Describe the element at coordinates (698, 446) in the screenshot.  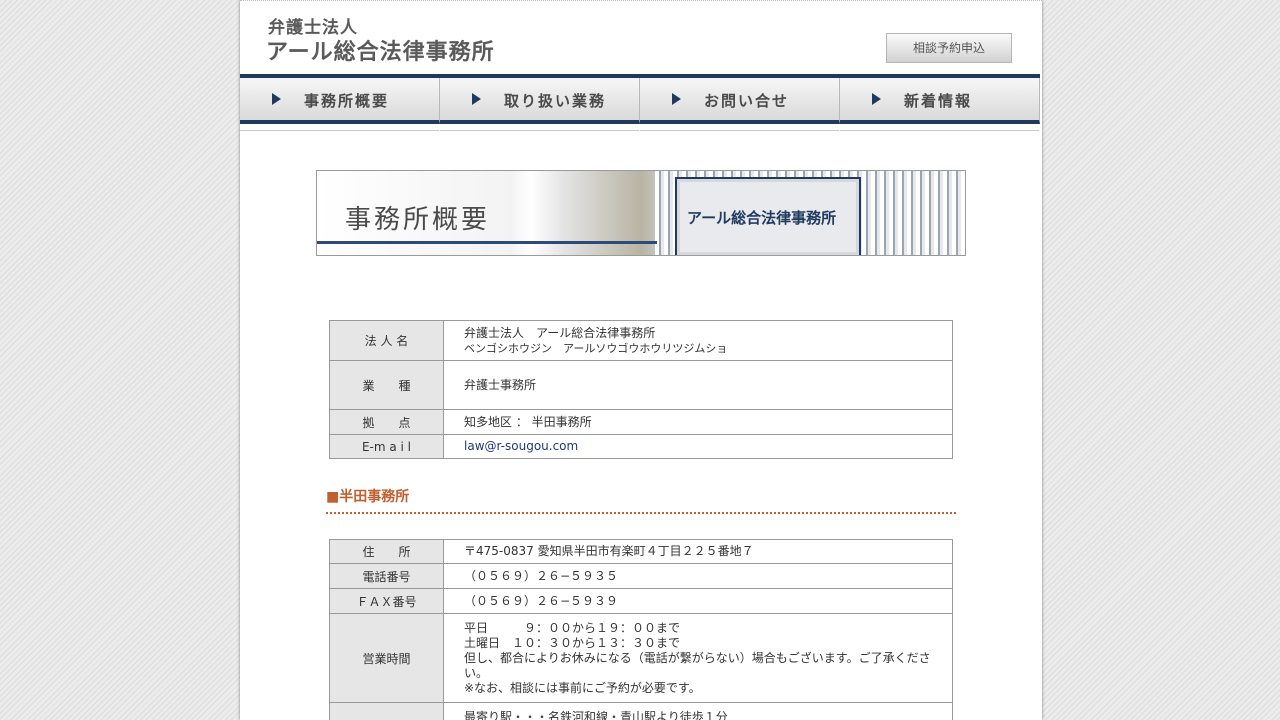
I see `row-value: law@r-sougou.com` at that location.